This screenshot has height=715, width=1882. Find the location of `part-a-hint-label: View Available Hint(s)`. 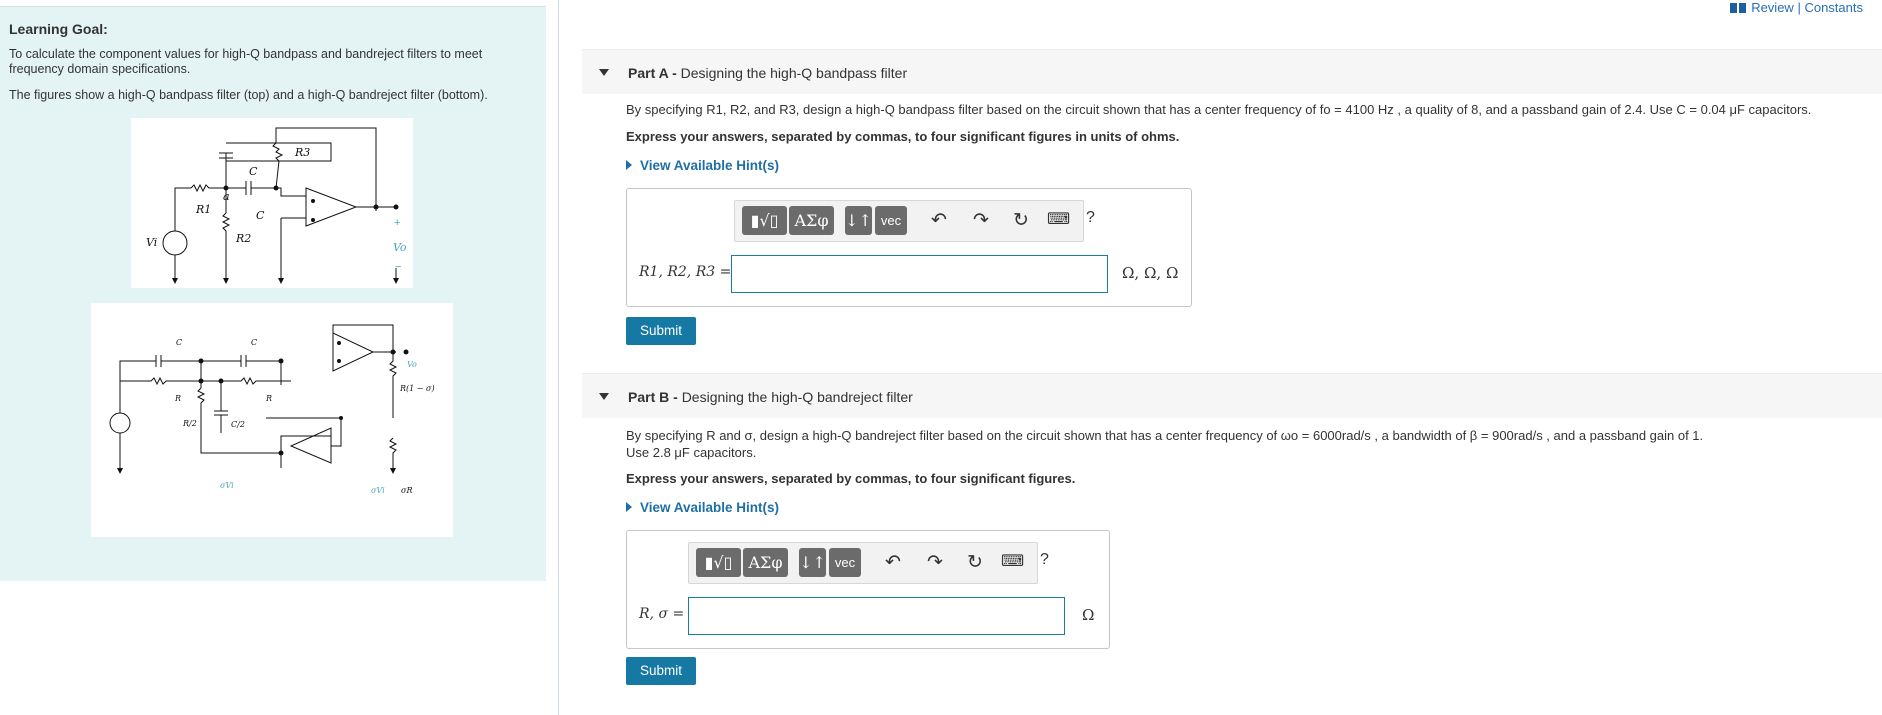

part-a-hint-label: View Available Hint(s) is located at coordinates (710, 165).